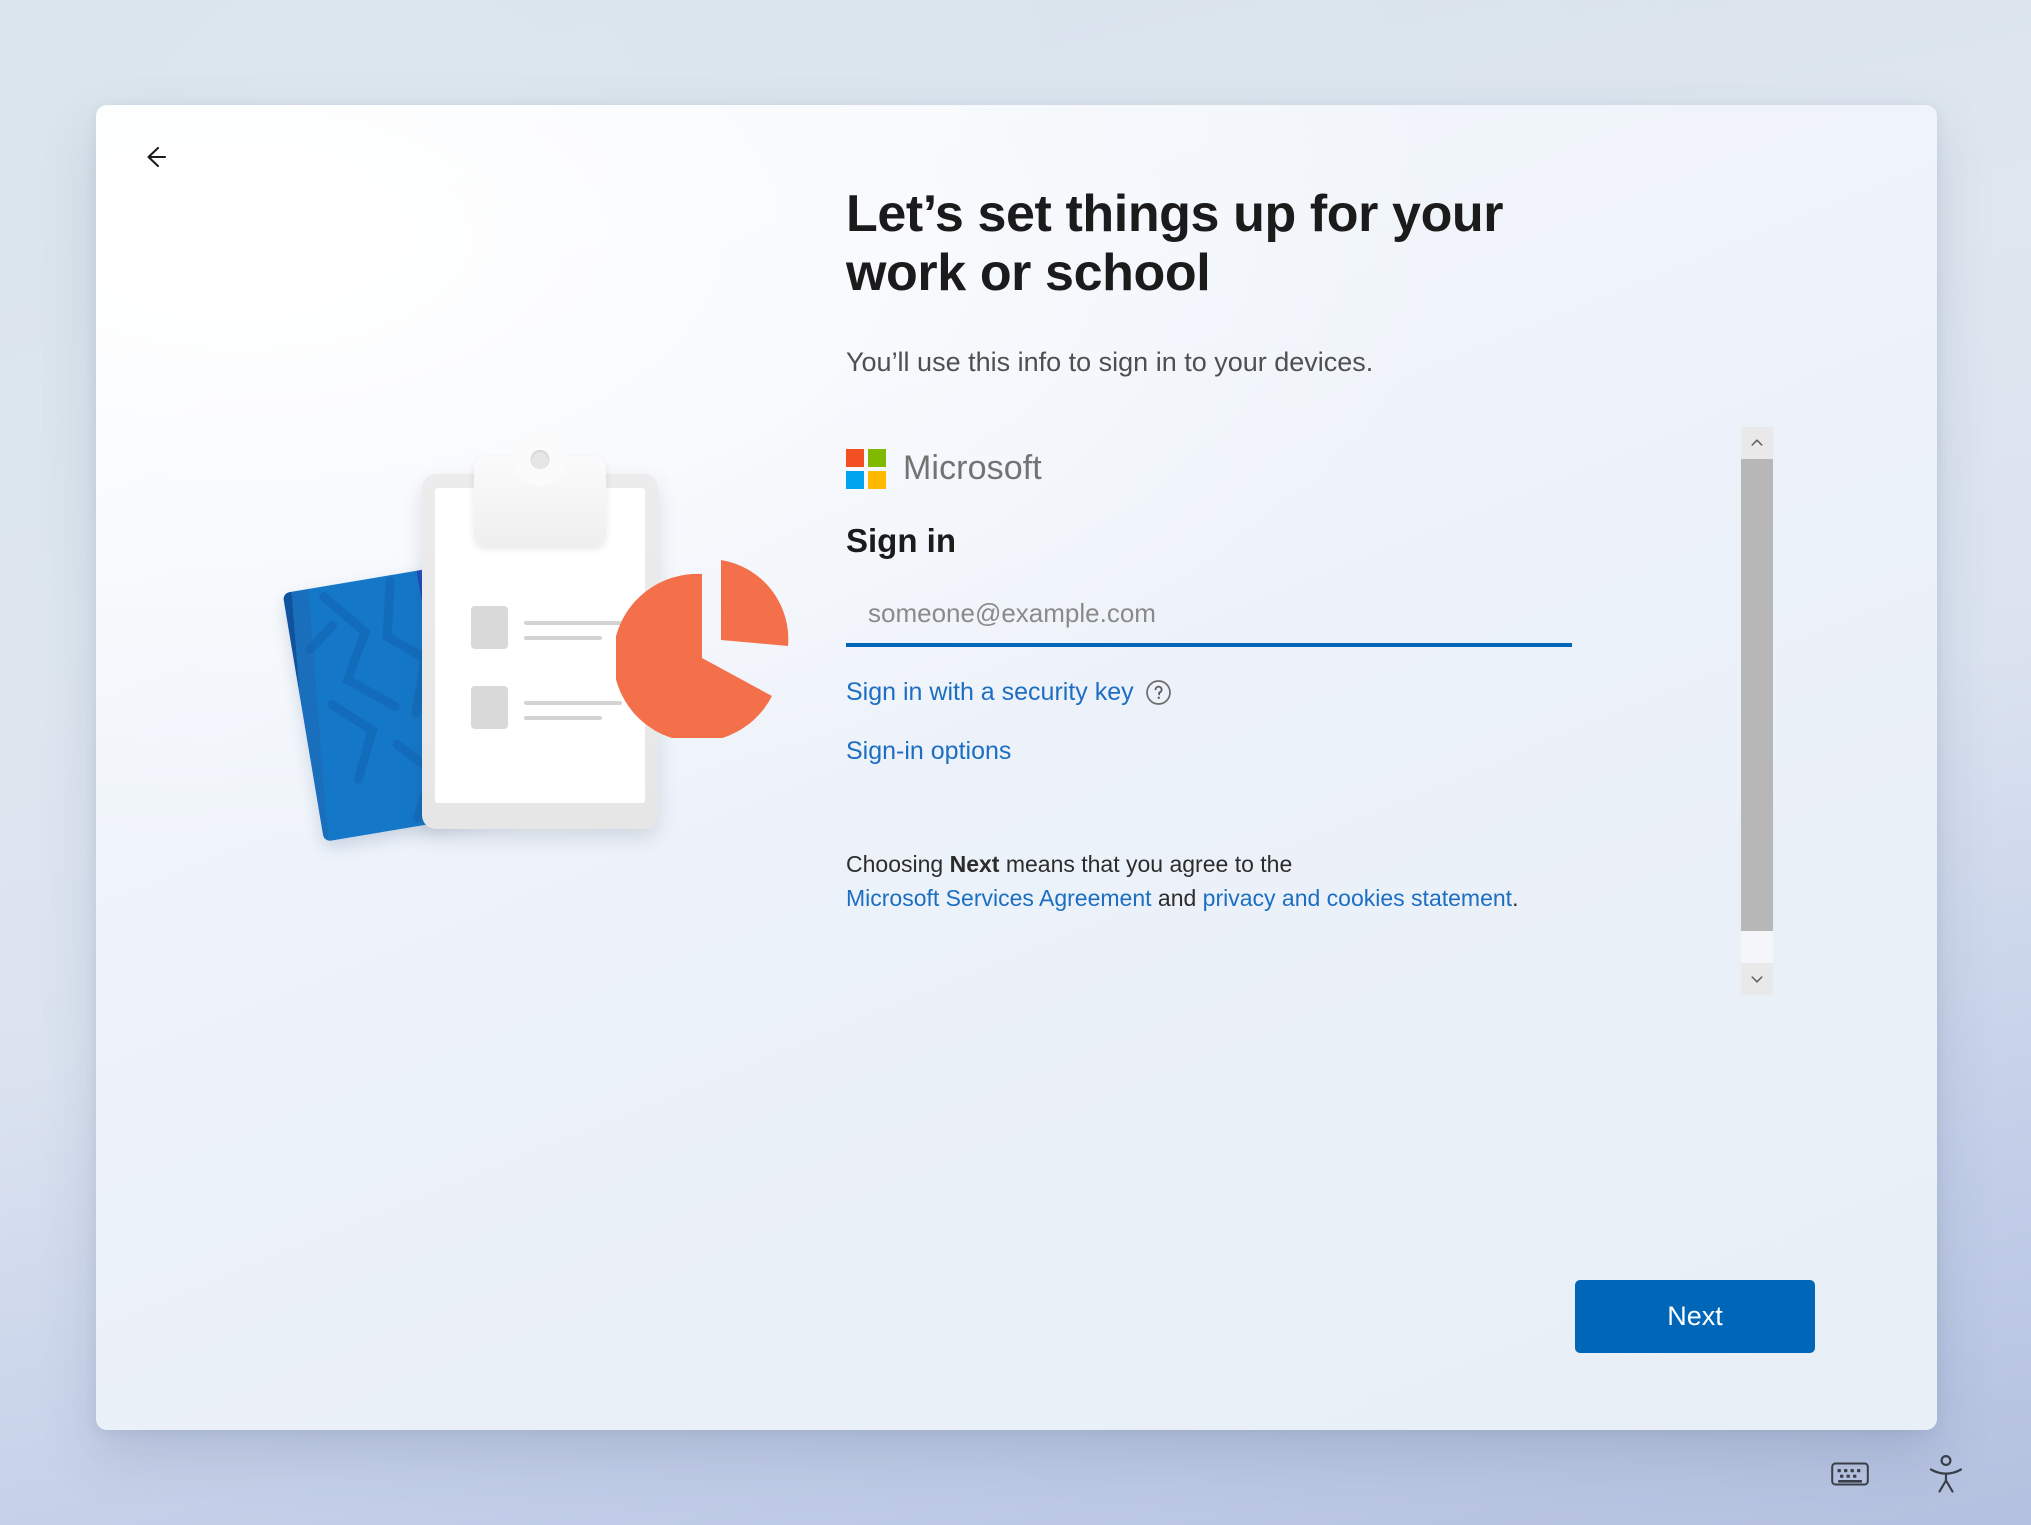 Image resolution: width=2031 pixels, height=1525 pixels. What do you see at coordinates (1898, 1474) in the screenshot?
I see `oobe-tray` at bounding box center [1898, 1474].